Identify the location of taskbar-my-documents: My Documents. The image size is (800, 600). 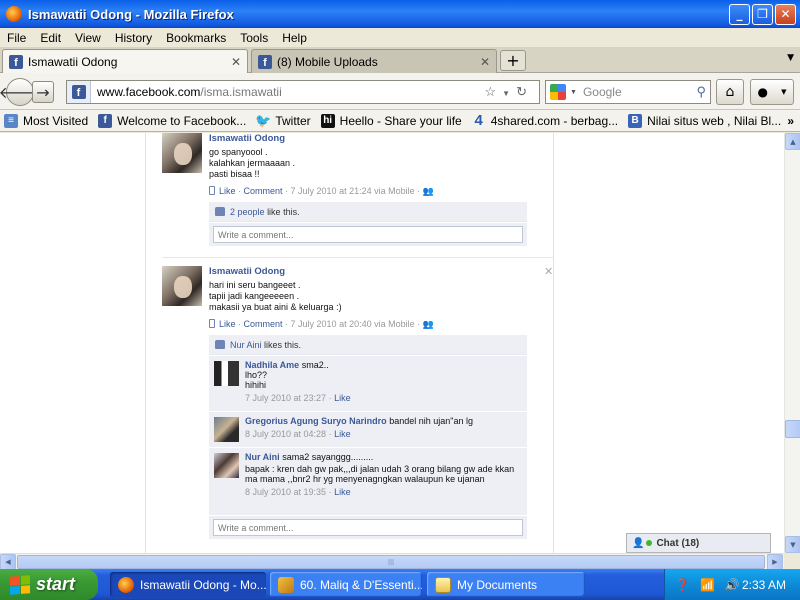
(506, 584).